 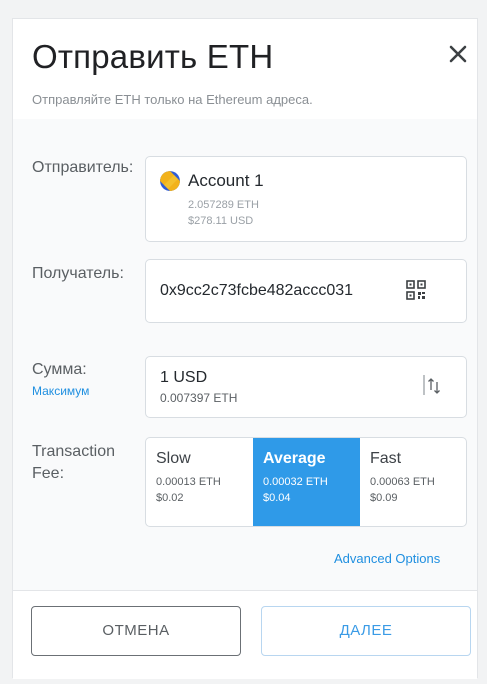 I want to click on page-title: Отправить ETH, so click(x=153, y=56).